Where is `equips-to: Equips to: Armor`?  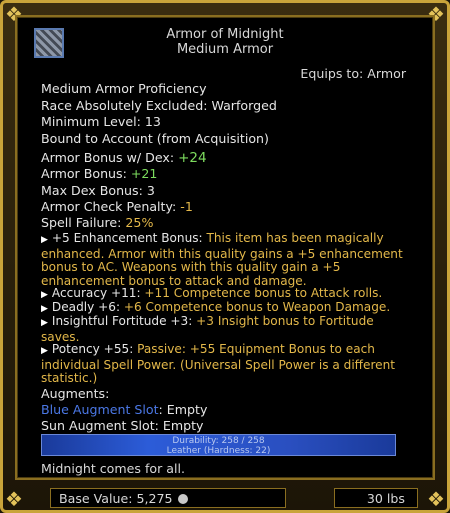 equips-to: Equips to: Armor is located at coordinates (353, 73).